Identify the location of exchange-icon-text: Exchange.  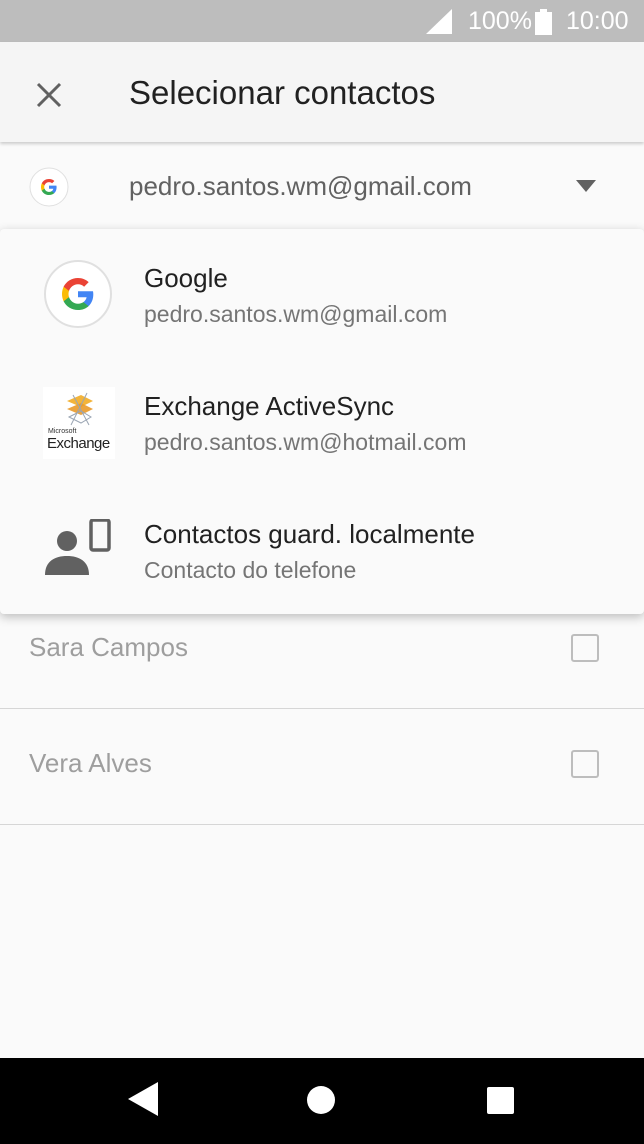
(78, 443).